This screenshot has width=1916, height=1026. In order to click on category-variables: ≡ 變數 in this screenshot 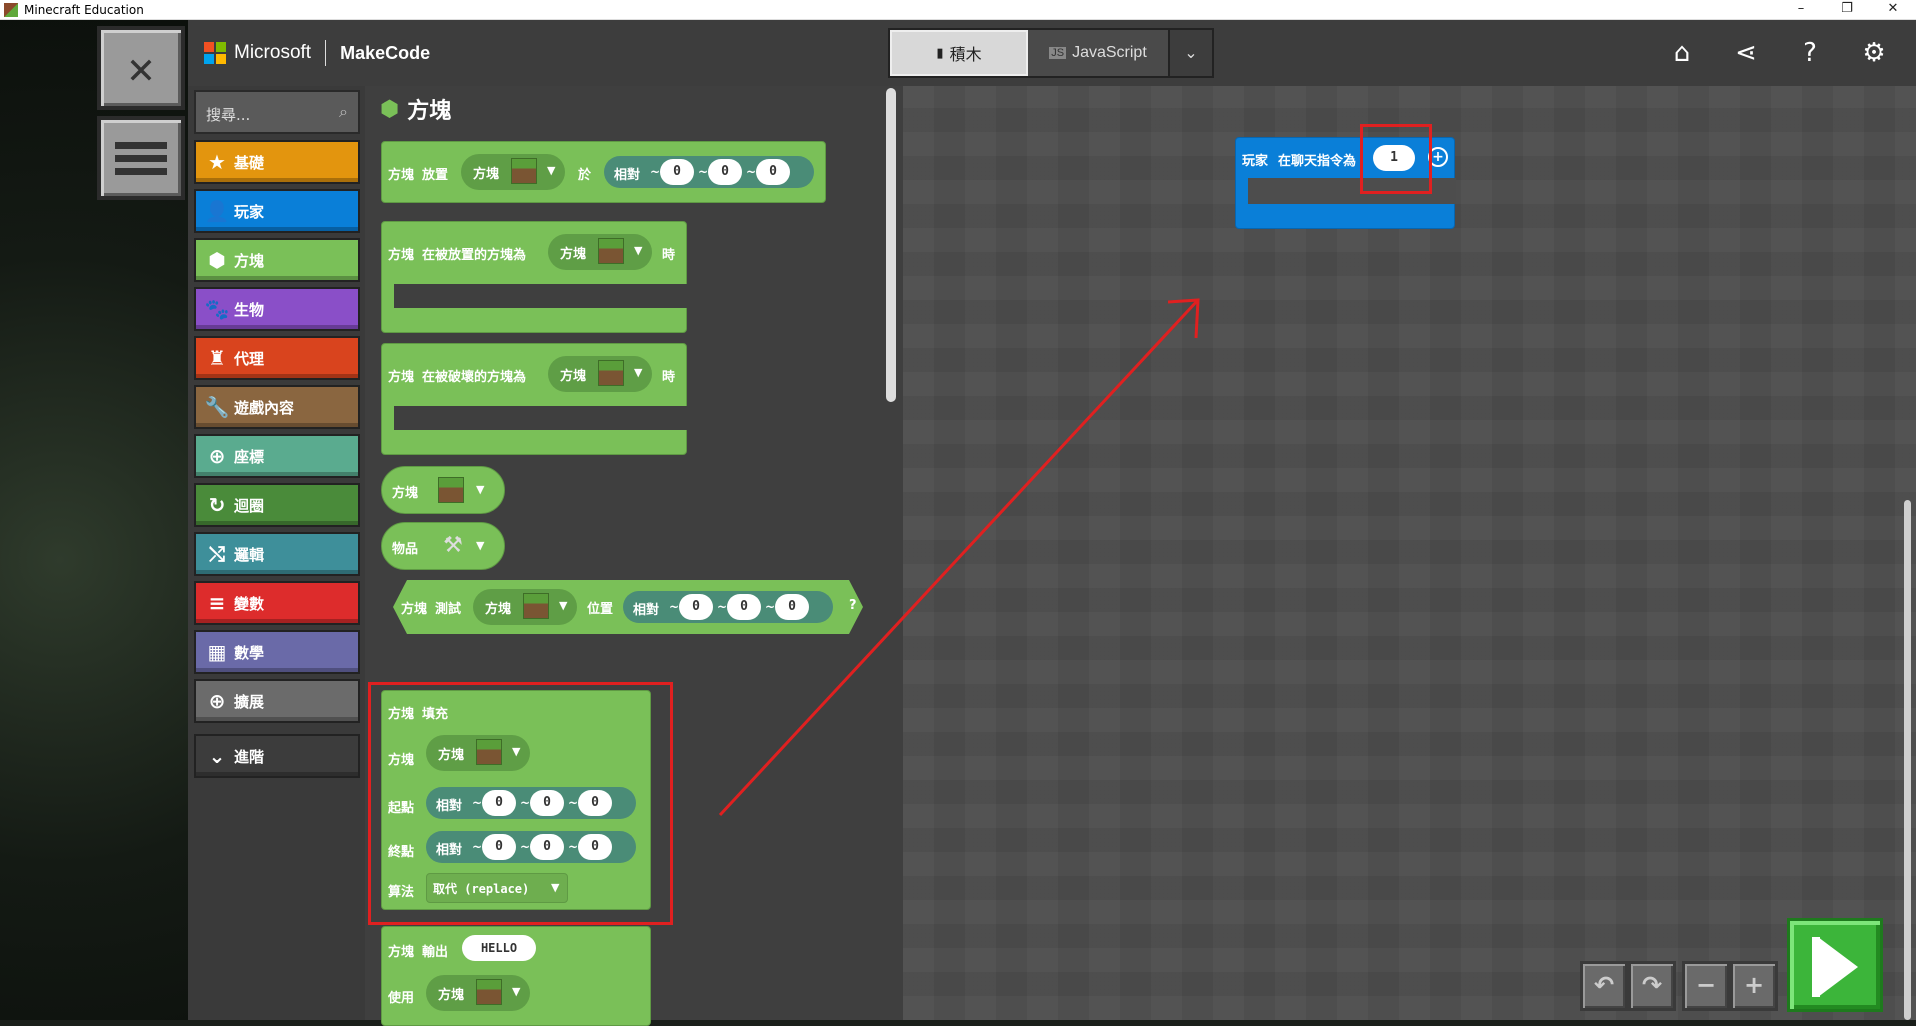, I will do `click(277, 603)`.